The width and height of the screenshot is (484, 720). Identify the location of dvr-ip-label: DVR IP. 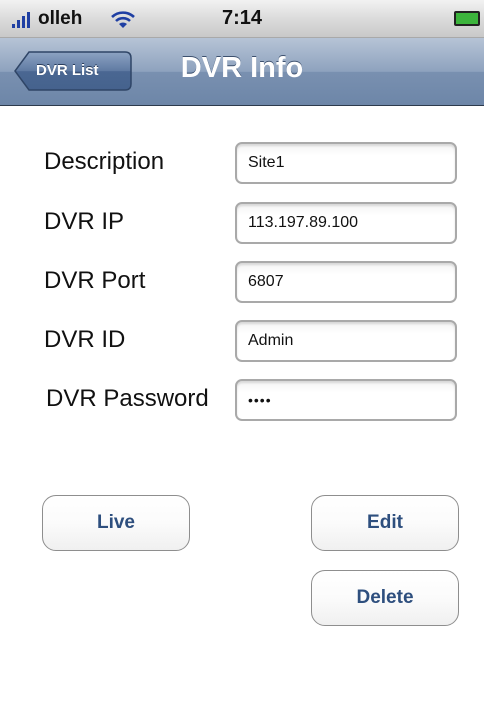
(84, 221).